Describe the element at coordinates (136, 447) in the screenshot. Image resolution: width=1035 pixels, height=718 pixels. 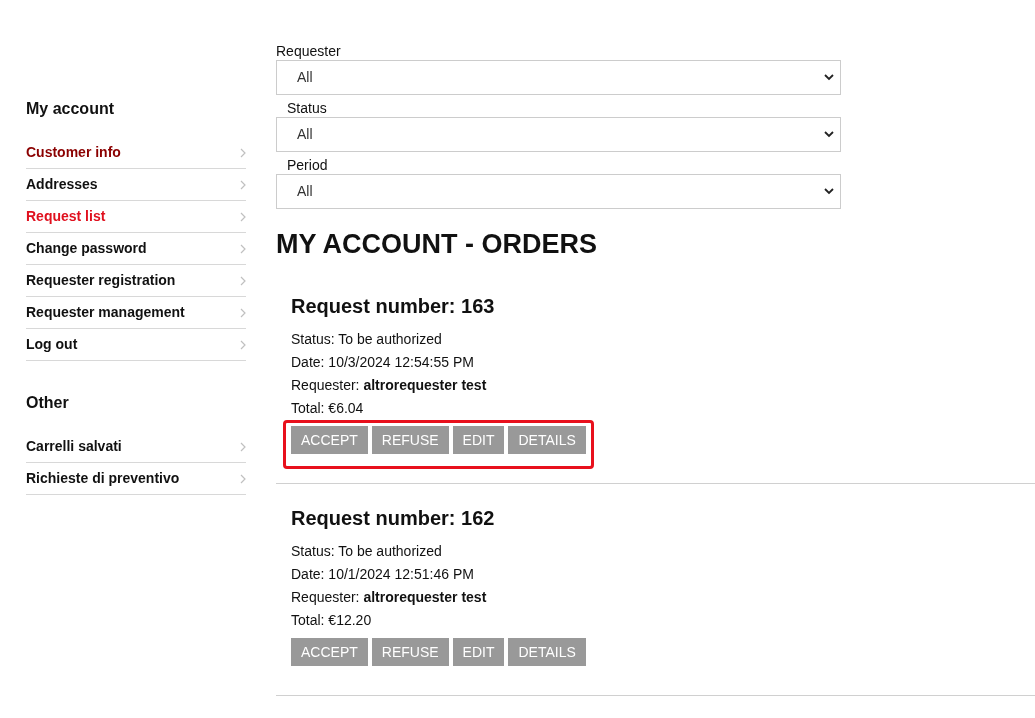
I see `sidebar-link: Carrelli salvati` at that location.